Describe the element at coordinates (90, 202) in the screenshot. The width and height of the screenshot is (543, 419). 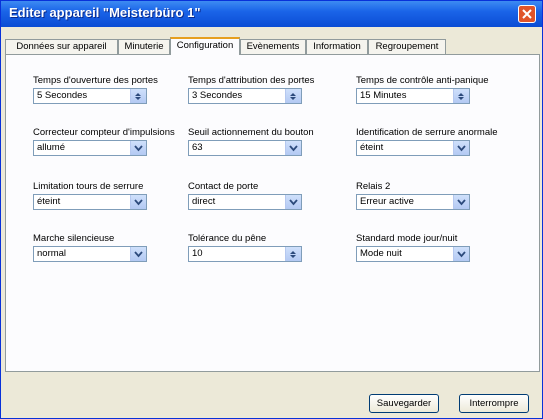
I see `lock-turns-dropdown: éteint` at that location.